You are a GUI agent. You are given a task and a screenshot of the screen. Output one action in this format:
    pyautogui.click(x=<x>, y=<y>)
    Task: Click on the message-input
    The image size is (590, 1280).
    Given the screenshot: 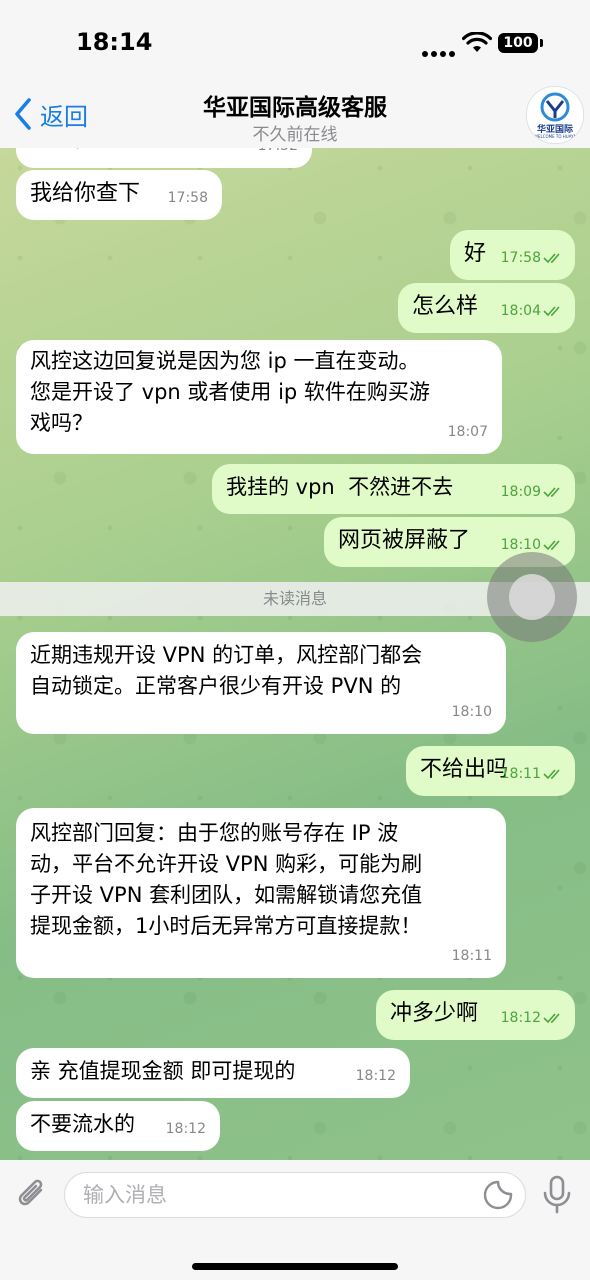 What is the action you would take?
    pyautogui.click(x=295, y=1195)
    